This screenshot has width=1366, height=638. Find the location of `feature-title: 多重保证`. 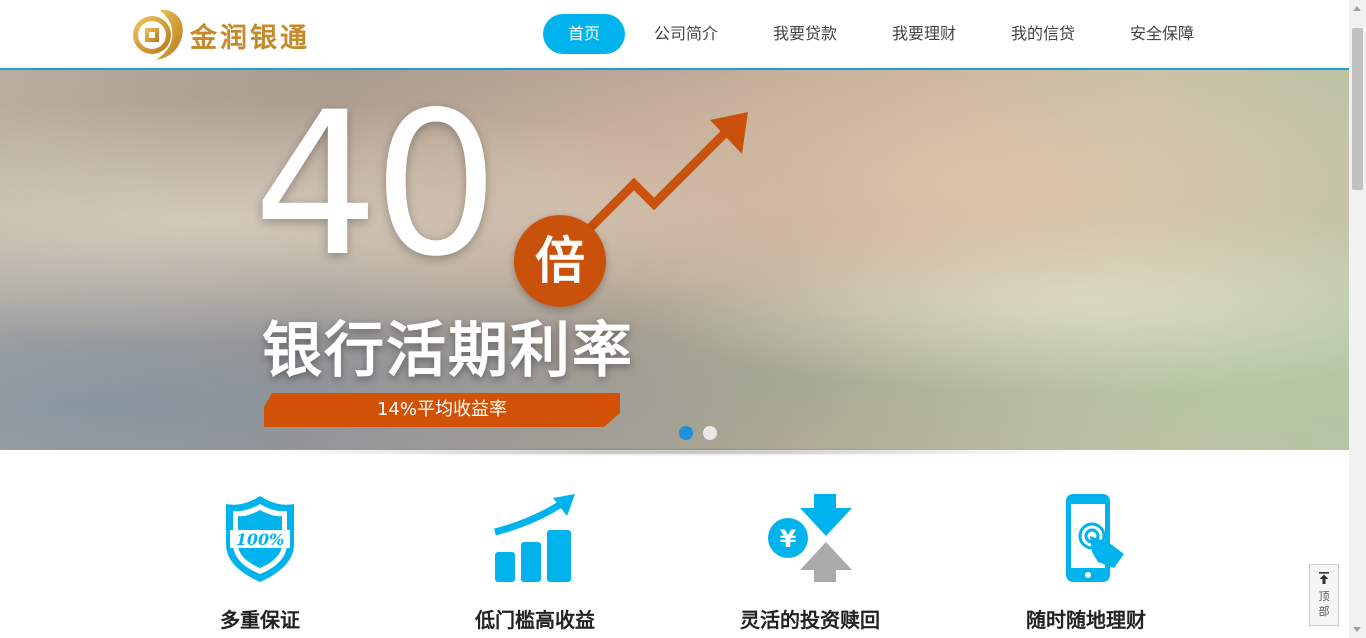

feature-title: 多重保证 is located at coordinates (260, 620).